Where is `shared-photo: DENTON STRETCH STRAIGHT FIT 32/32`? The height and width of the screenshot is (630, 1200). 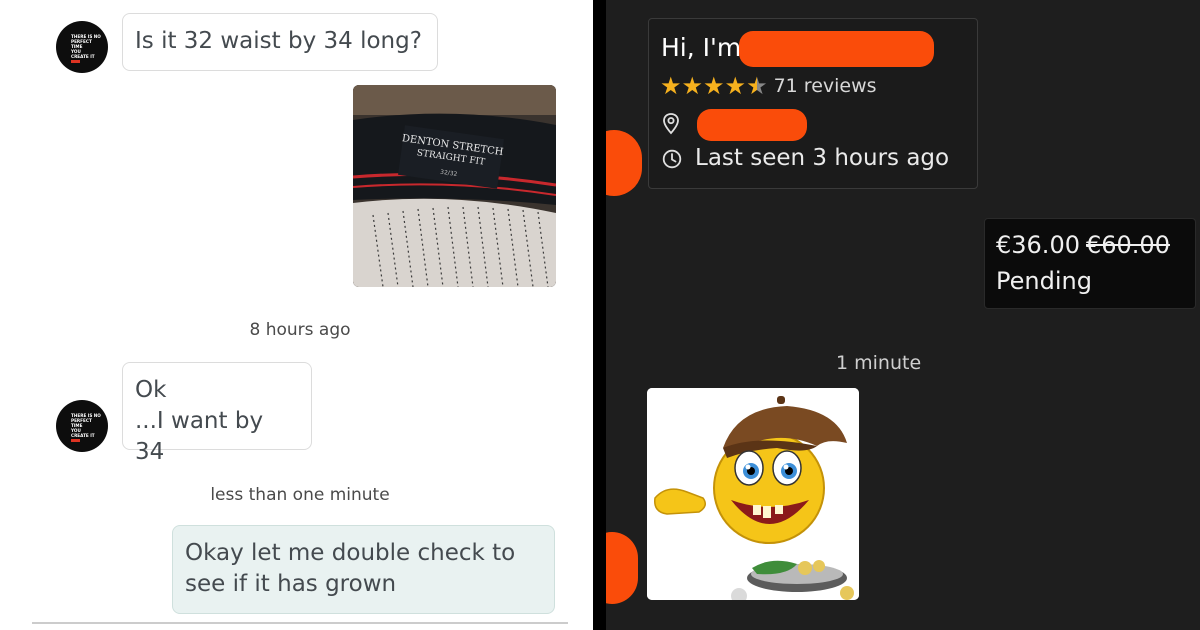
shared-photo: DENTON STRETCH STRAIGHT FIT 32/32 is located at coordinates (454, 186).